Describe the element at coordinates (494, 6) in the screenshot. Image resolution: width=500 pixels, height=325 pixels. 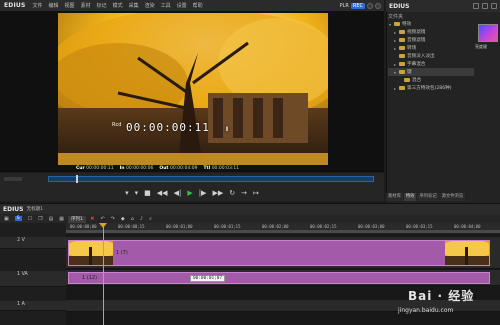
I see `panel-close-icon` at that location.